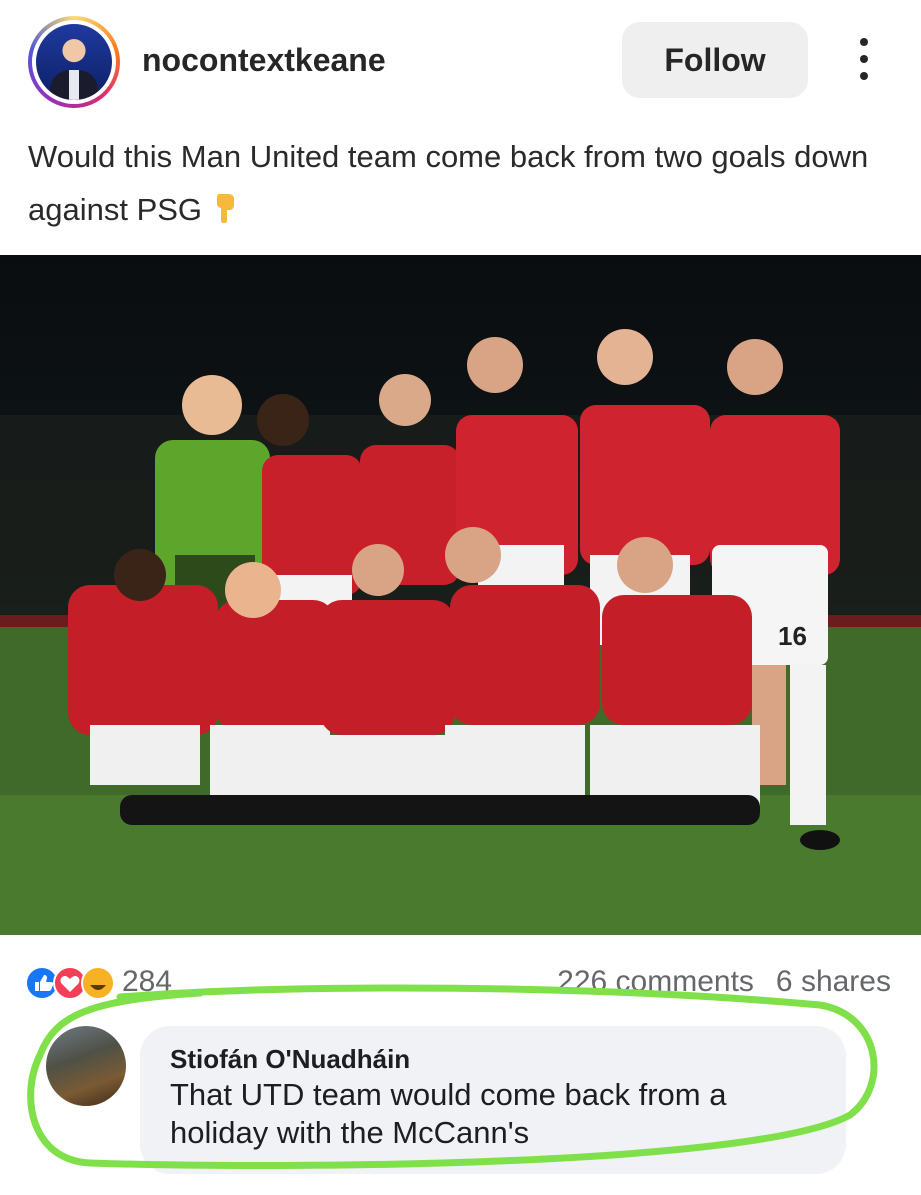  I want to click on comments-count-link: 226 comments, so click(655, 981).